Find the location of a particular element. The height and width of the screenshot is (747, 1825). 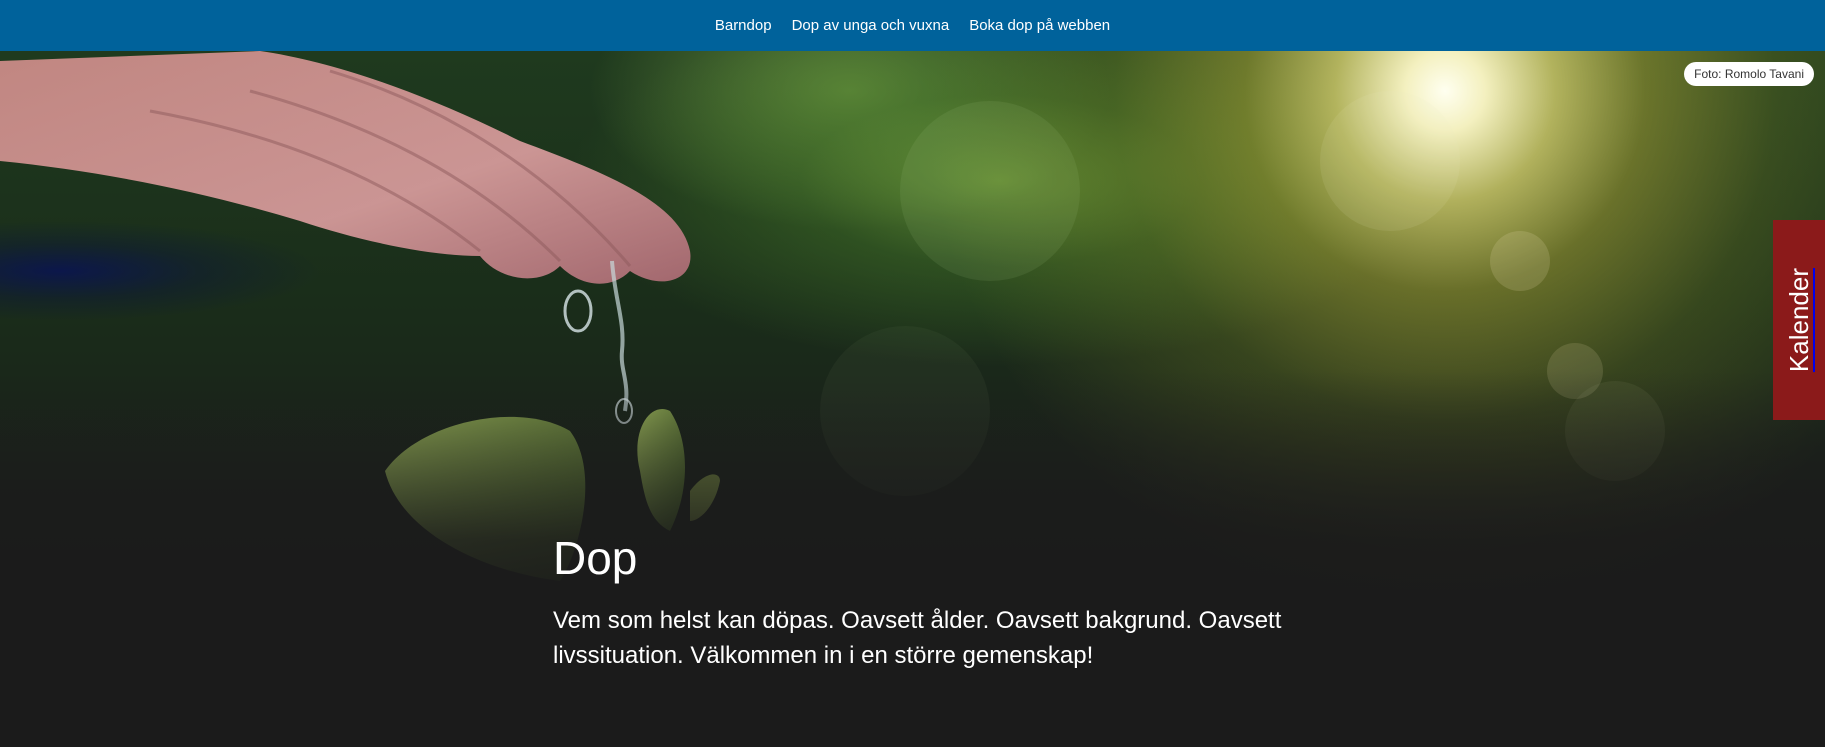

calendar-side-tab: Kalender is located at coordinates (1799, 320).